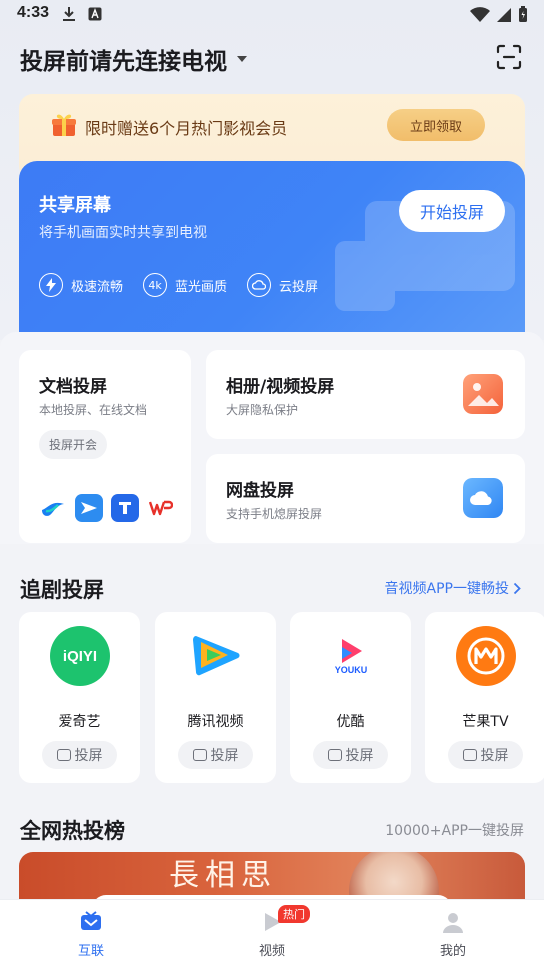 The image size is (544, 968). I want to click on app-name: 腾讯视频, so click(215, 722).